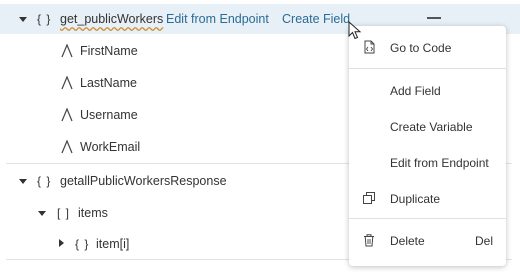 Image resolution: width=520 pixels, height=274 pixels. Describe the element at coordinates (111, 19) in the screenshot. I see `node-name-get-publicworkers: get_publicWorkers` at that location.